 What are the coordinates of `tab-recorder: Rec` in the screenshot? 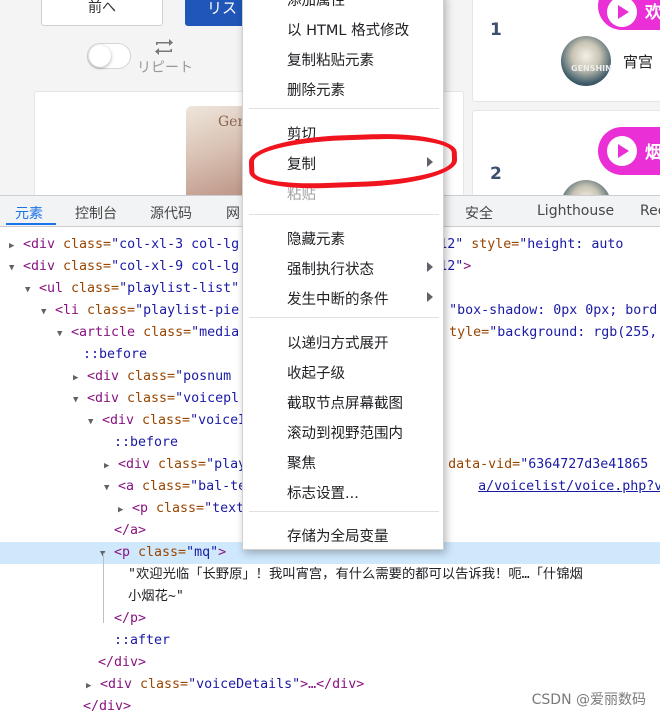 It's located at (650, 211).